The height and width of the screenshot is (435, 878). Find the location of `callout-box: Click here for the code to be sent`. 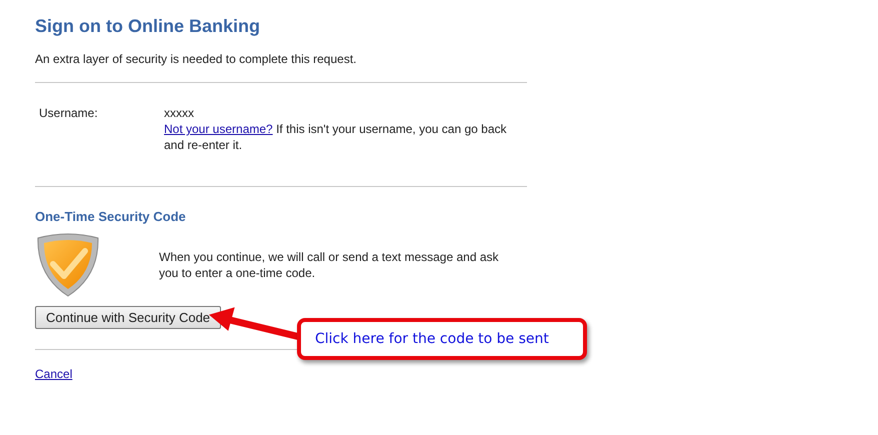

callout-box: Click here for the code to be sent is located at coordinates (442, 339).